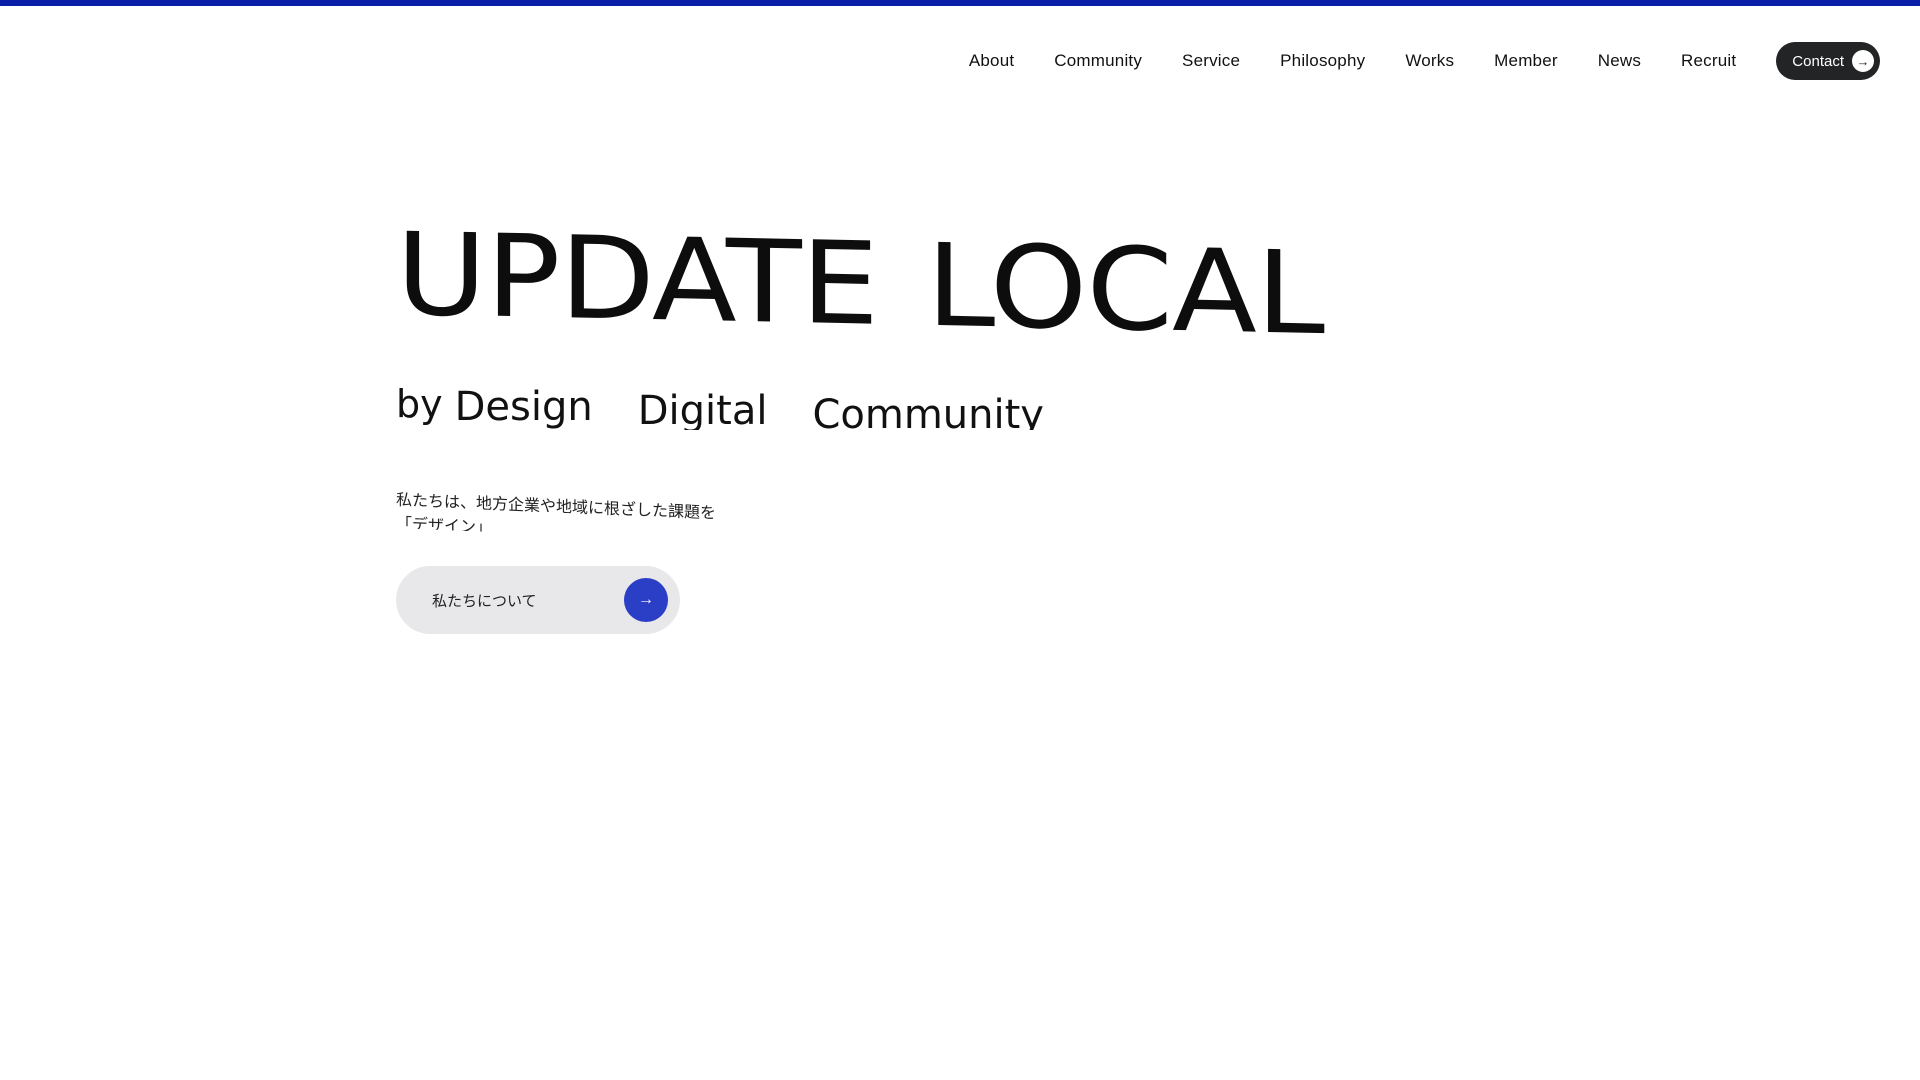  I want to click on contact-button: Contact →, so click(1828, 61).